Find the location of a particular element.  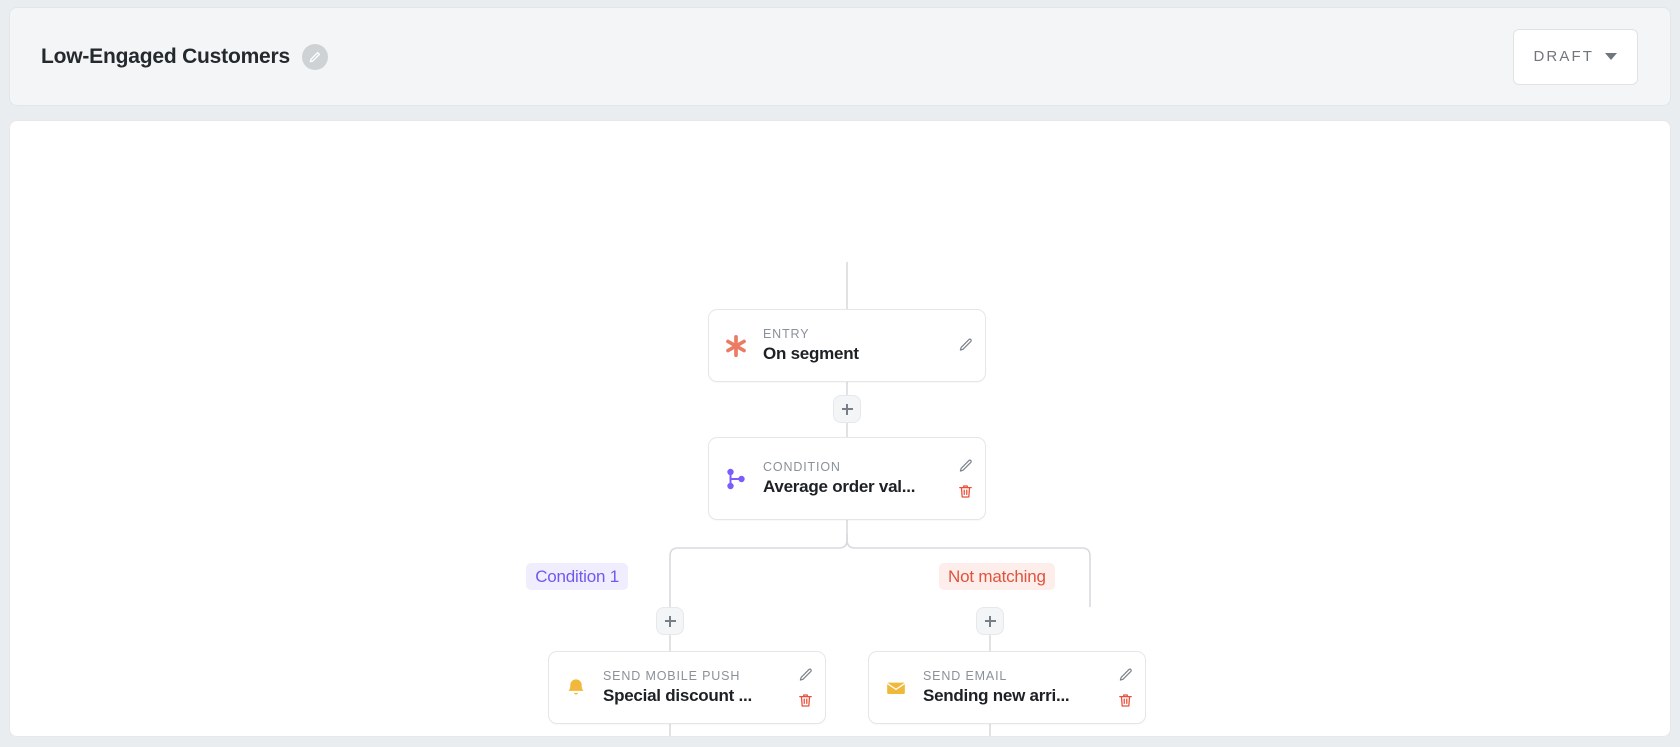

node-name: On segment is located at coordinates (811, 353).